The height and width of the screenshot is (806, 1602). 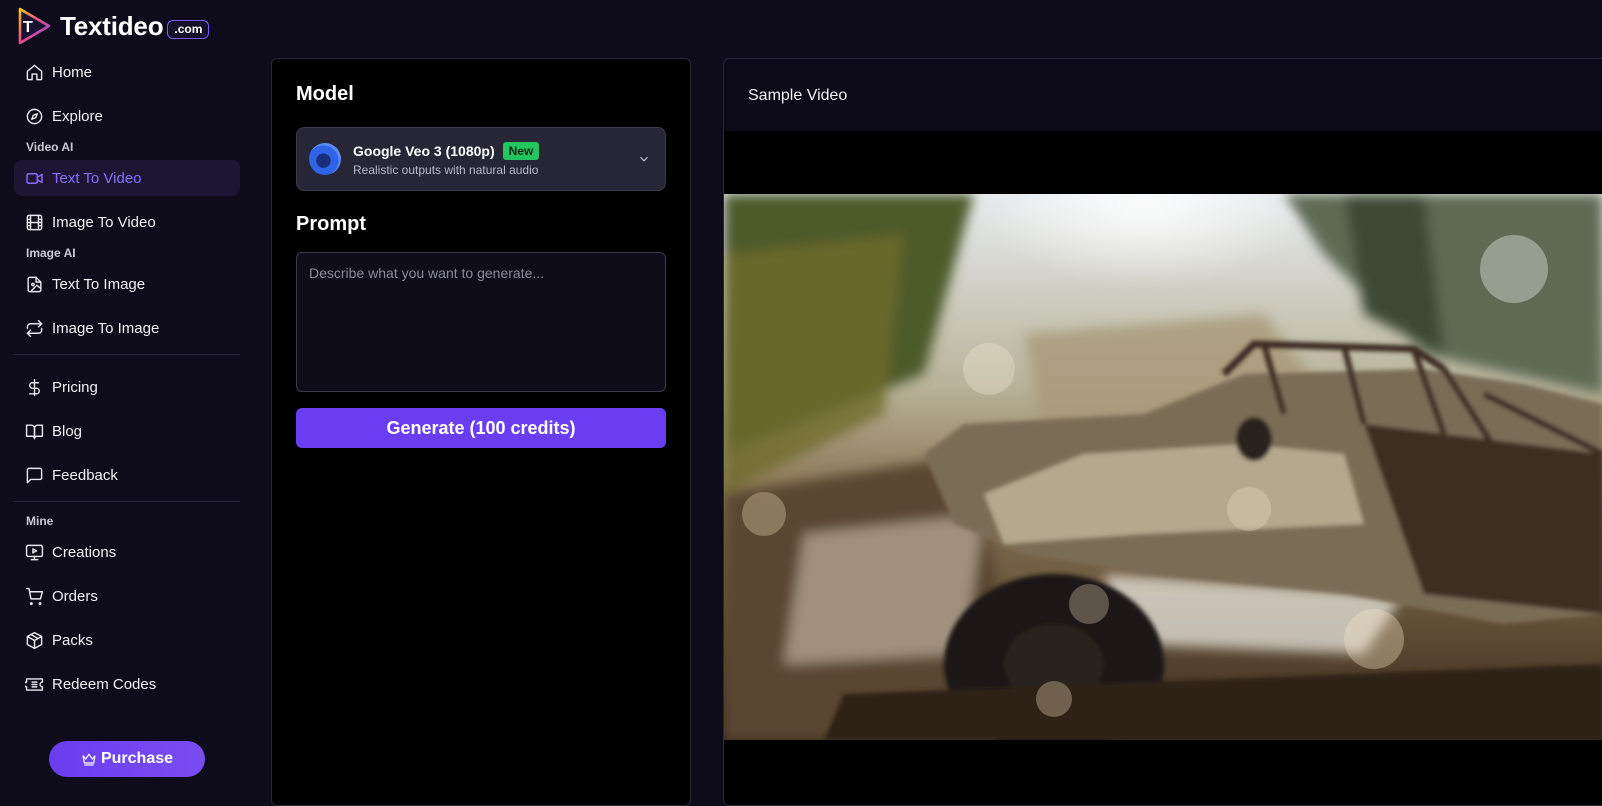 What do you see at coordinates (104, 684) in the screenshot?
I see `sidebar-item-label: Redeem Codes` at bounding box center [104, 684].